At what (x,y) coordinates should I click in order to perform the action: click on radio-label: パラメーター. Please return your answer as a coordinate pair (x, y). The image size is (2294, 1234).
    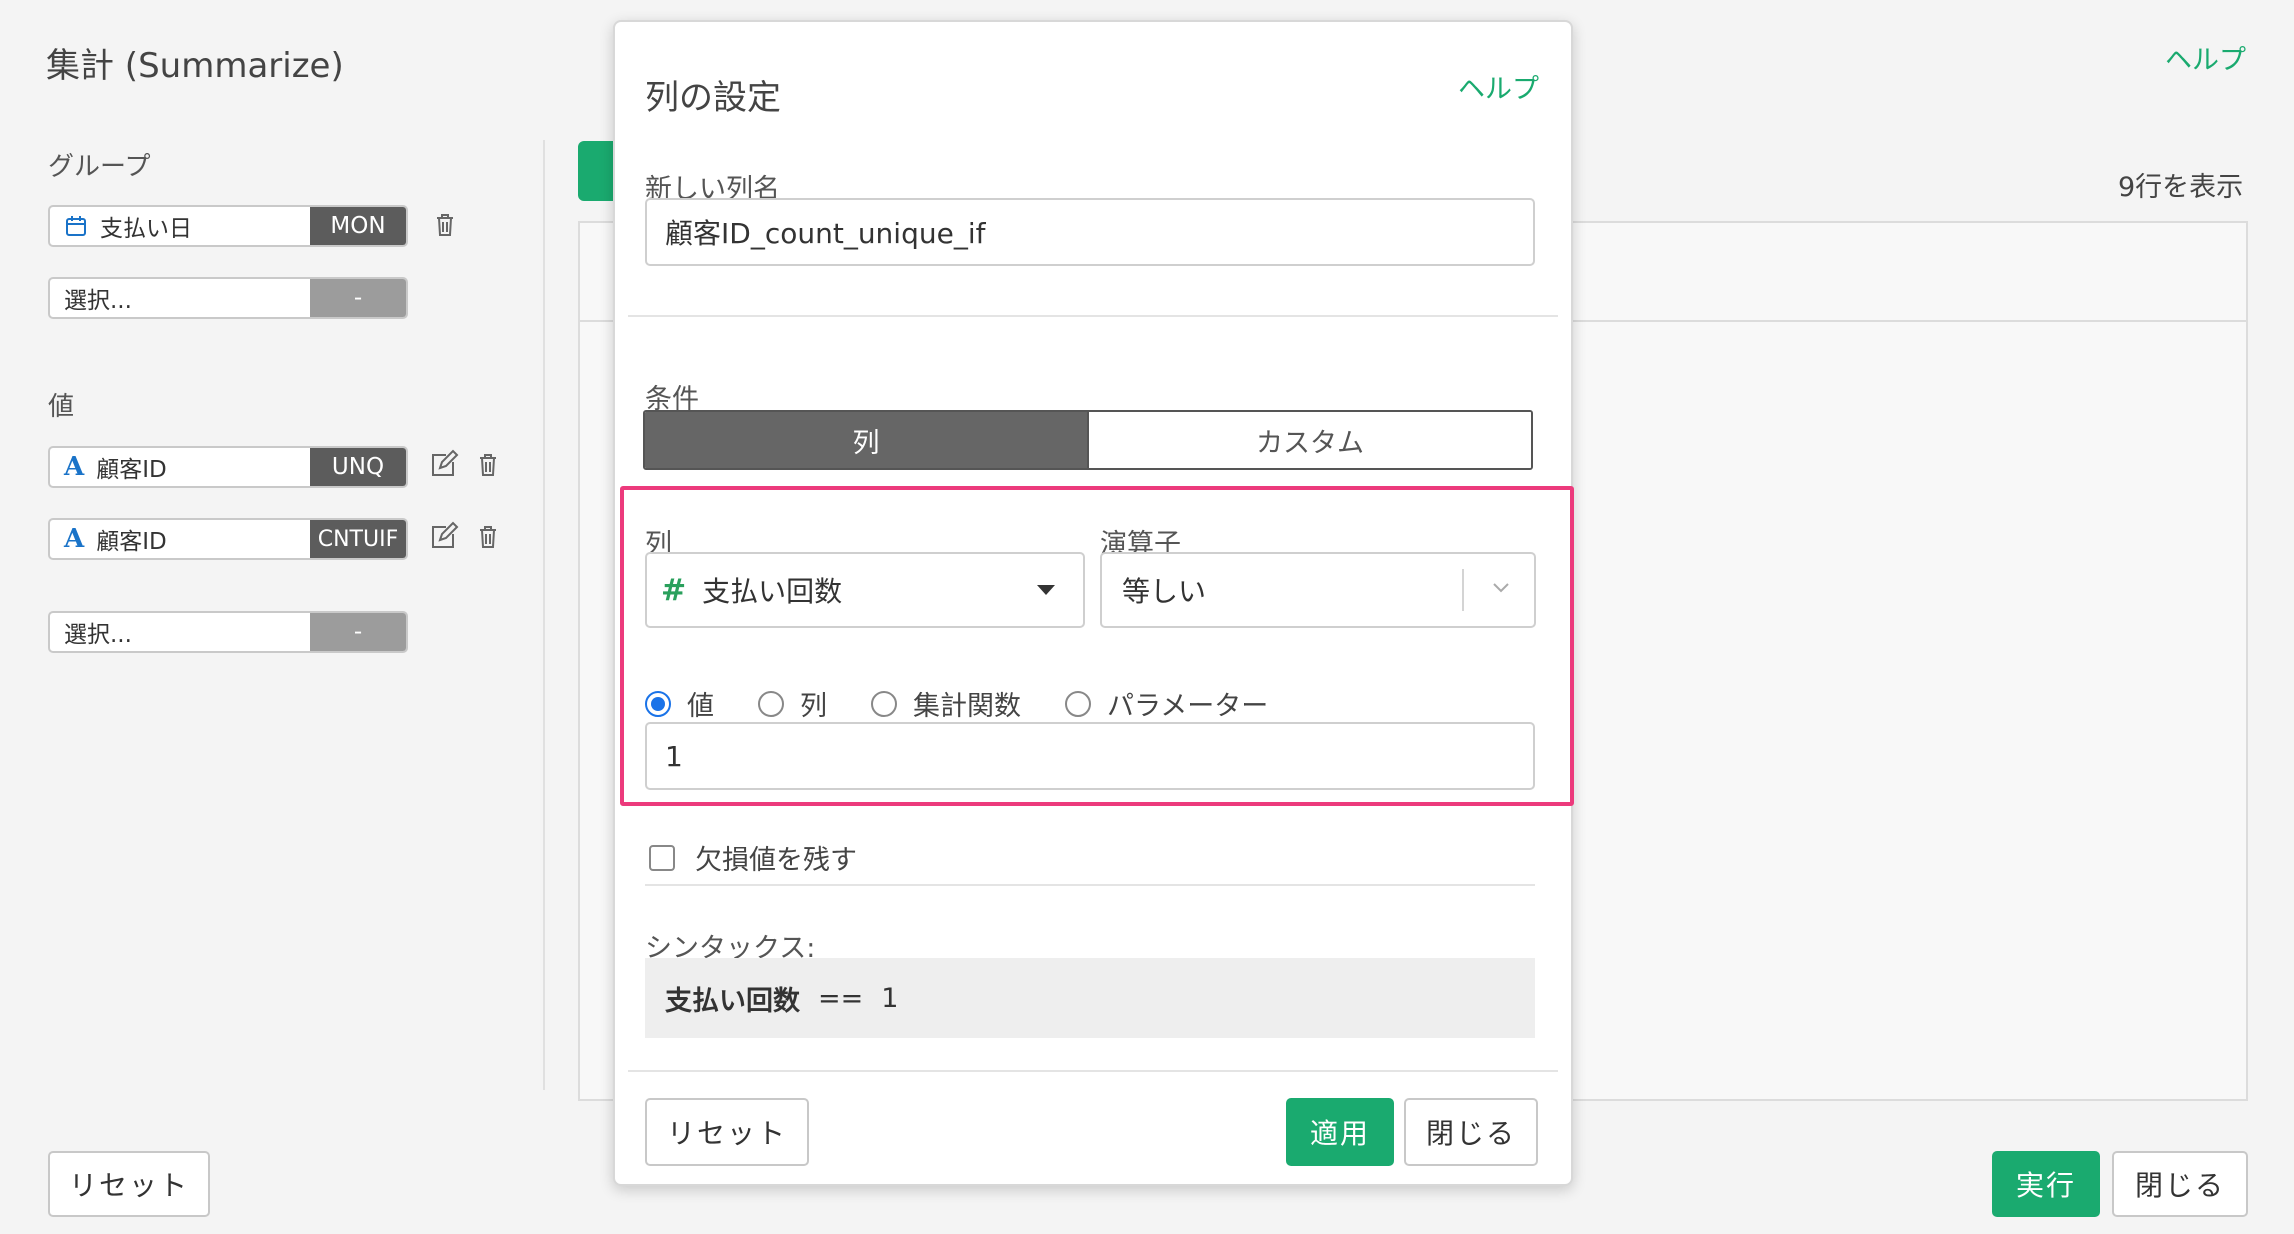
    Looking at the image, I should click on (1188, 706).